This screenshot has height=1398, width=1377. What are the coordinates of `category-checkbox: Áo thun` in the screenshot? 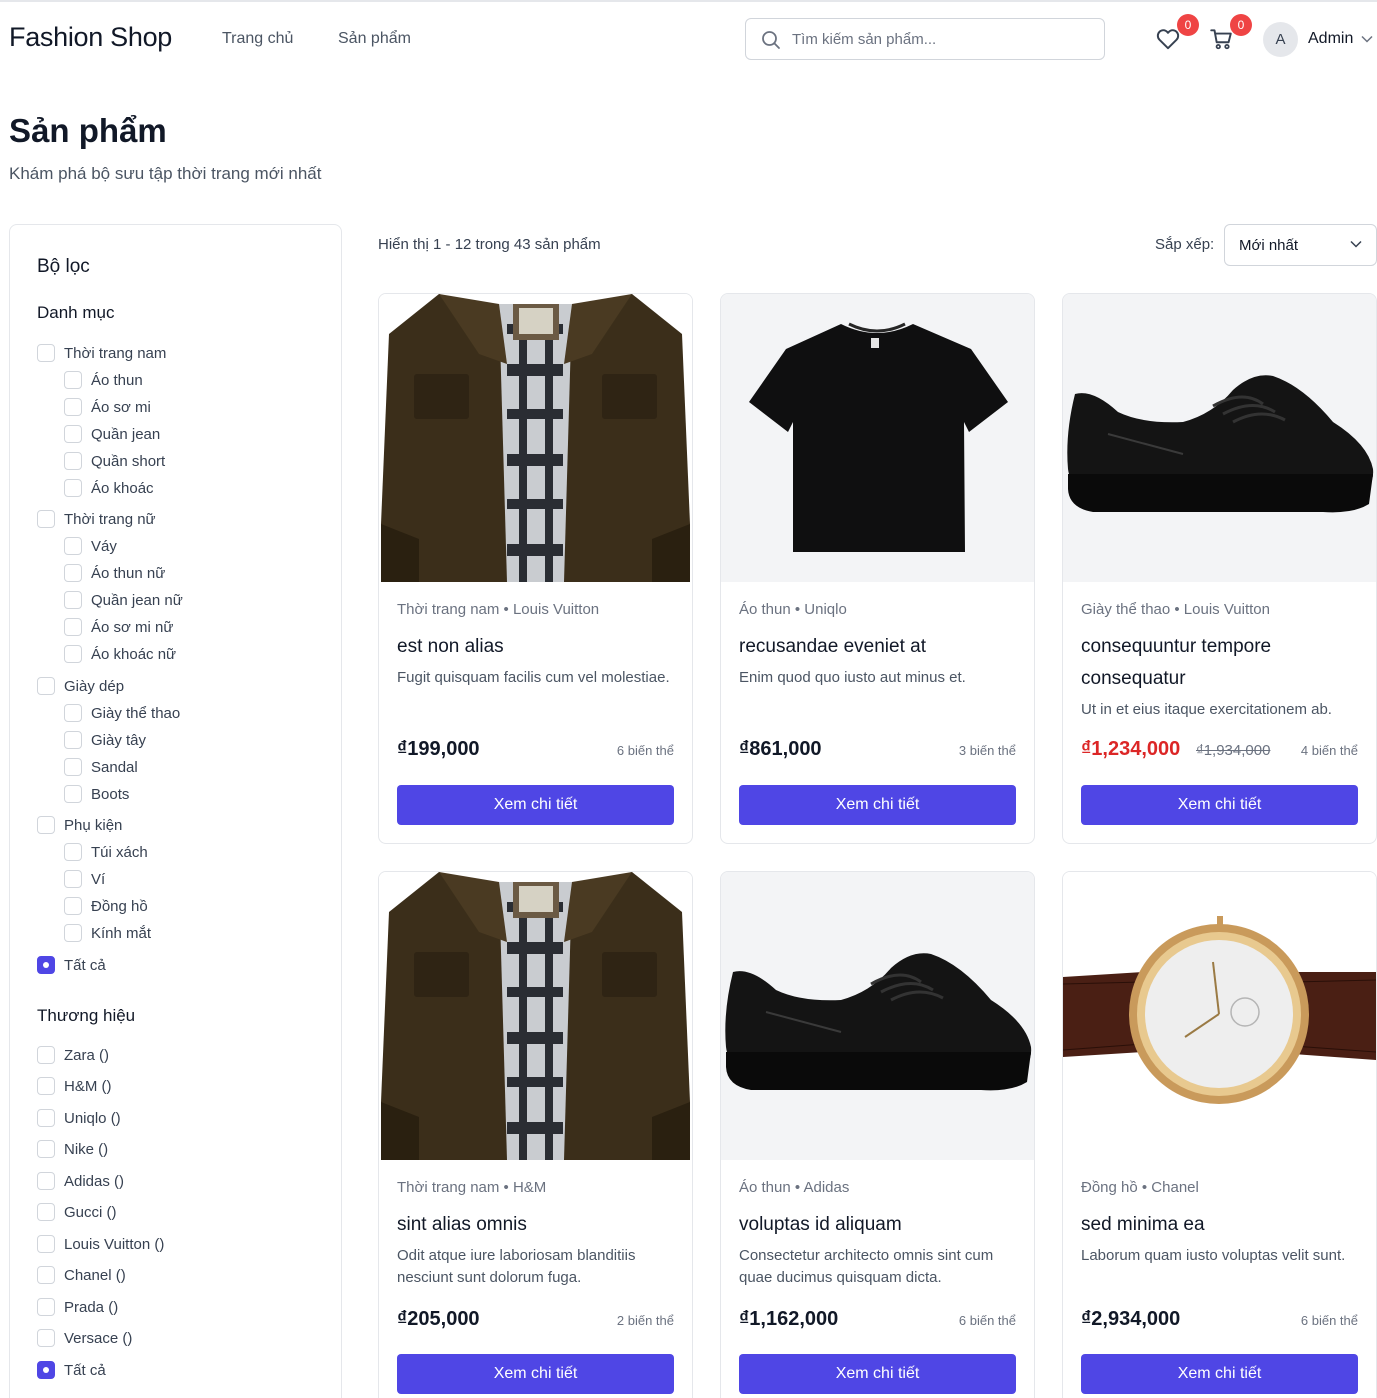 It's located at (103, 380).